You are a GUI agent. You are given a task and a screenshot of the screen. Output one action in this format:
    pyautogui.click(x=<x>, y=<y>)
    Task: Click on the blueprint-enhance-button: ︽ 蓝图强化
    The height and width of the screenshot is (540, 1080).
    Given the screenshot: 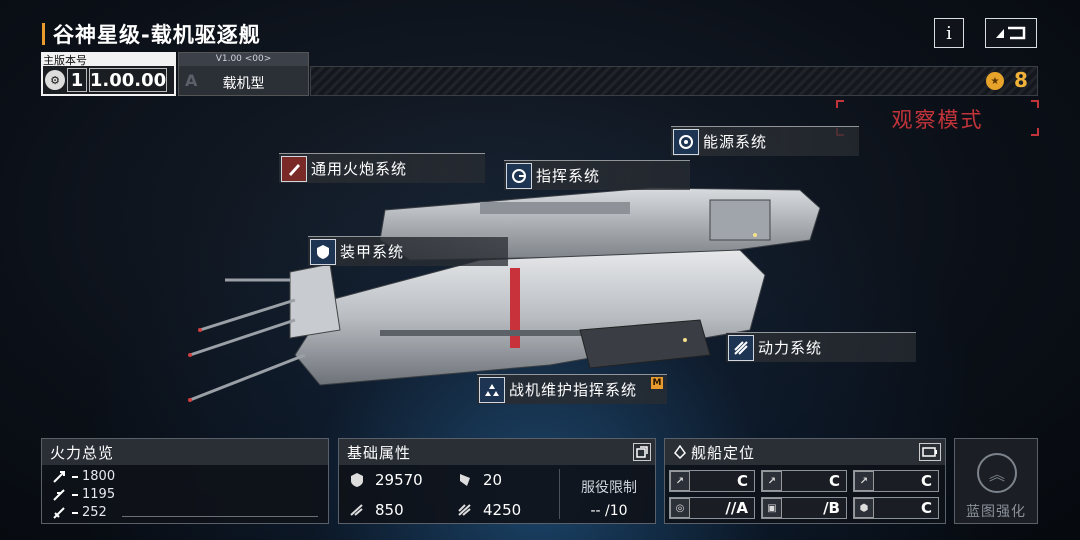 What is the action you would take?
    pyautogui.click(x=996, y=481)
    